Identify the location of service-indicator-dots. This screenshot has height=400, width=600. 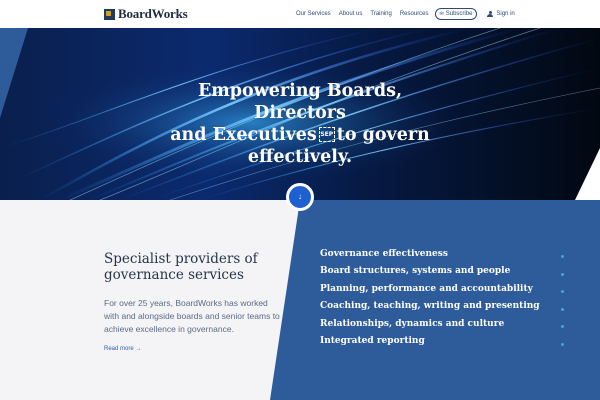
(562, 307).